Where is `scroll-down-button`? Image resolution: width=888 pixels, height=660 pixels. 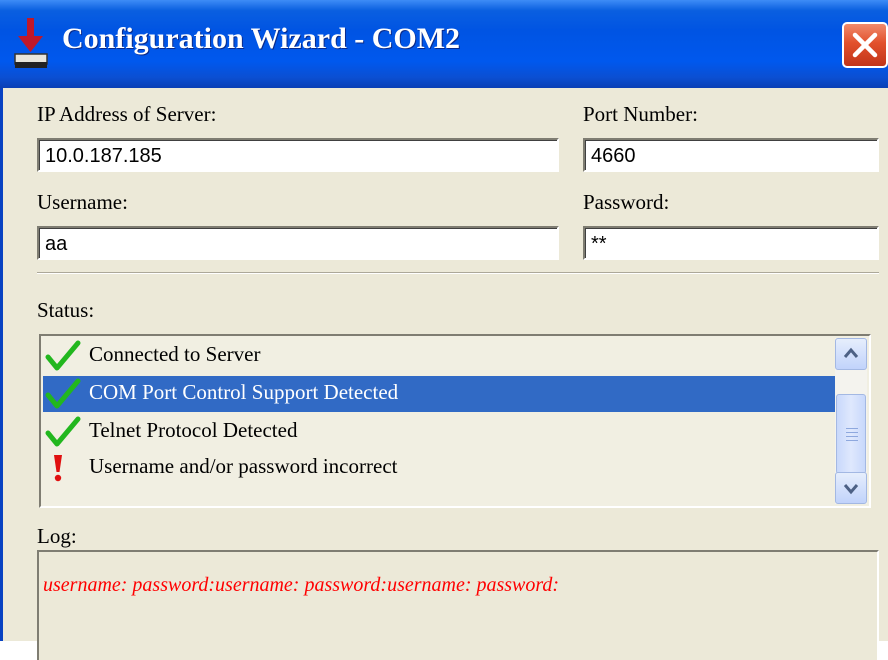 scroll-down-button is located at coordinates (851, 488).